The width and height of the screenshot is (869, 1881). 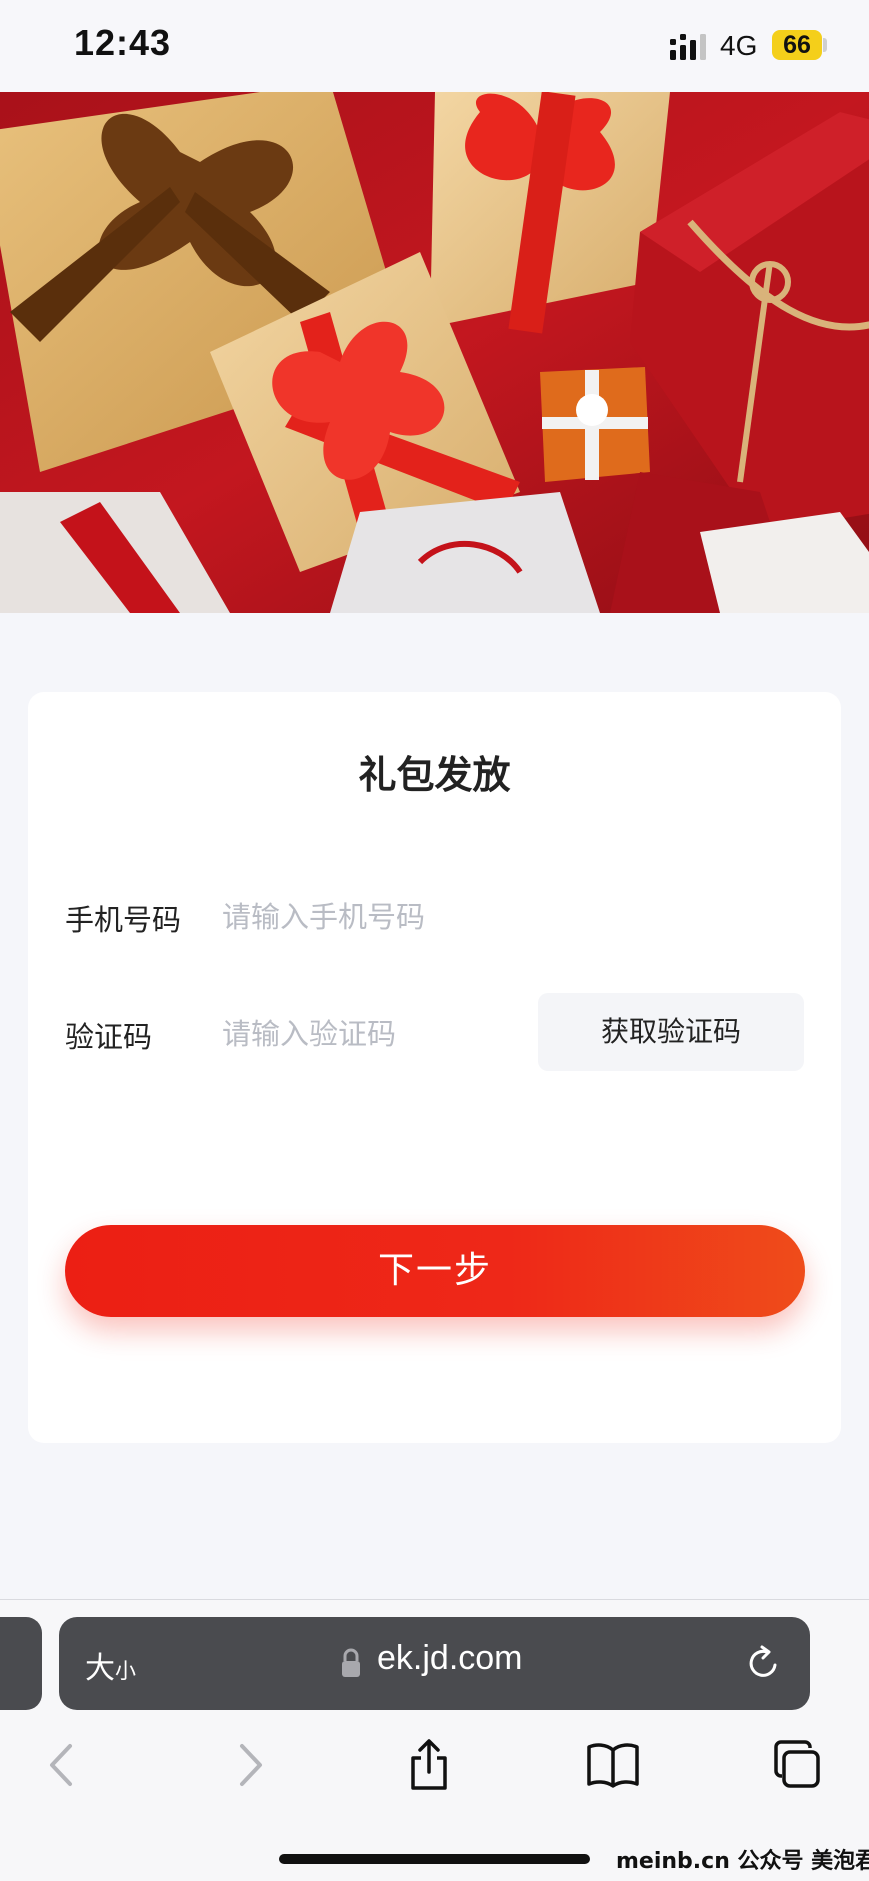 What do you see at coordinates (502, 917) in the screenshot?
I see `phone-input` at bounding box center [502, 917].